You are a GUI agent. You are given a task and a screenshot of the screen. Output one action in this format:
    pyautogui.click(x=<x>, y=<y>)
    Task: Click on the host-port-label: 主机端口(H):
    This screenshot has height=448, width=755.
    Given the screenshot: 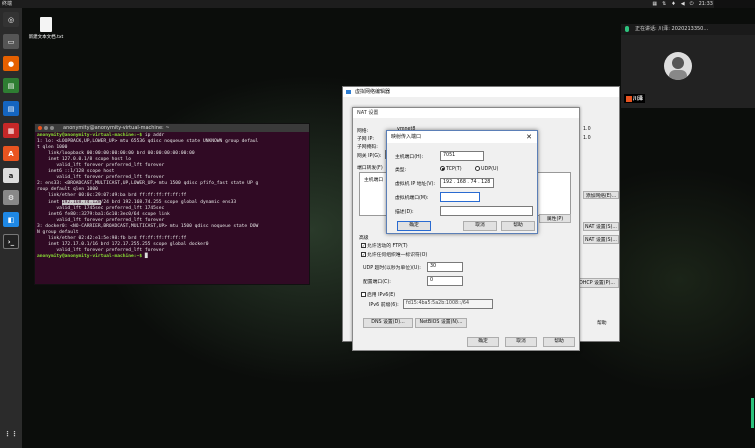 What is the action you would take?
    pyautogui.click(x=409, y=157)
    